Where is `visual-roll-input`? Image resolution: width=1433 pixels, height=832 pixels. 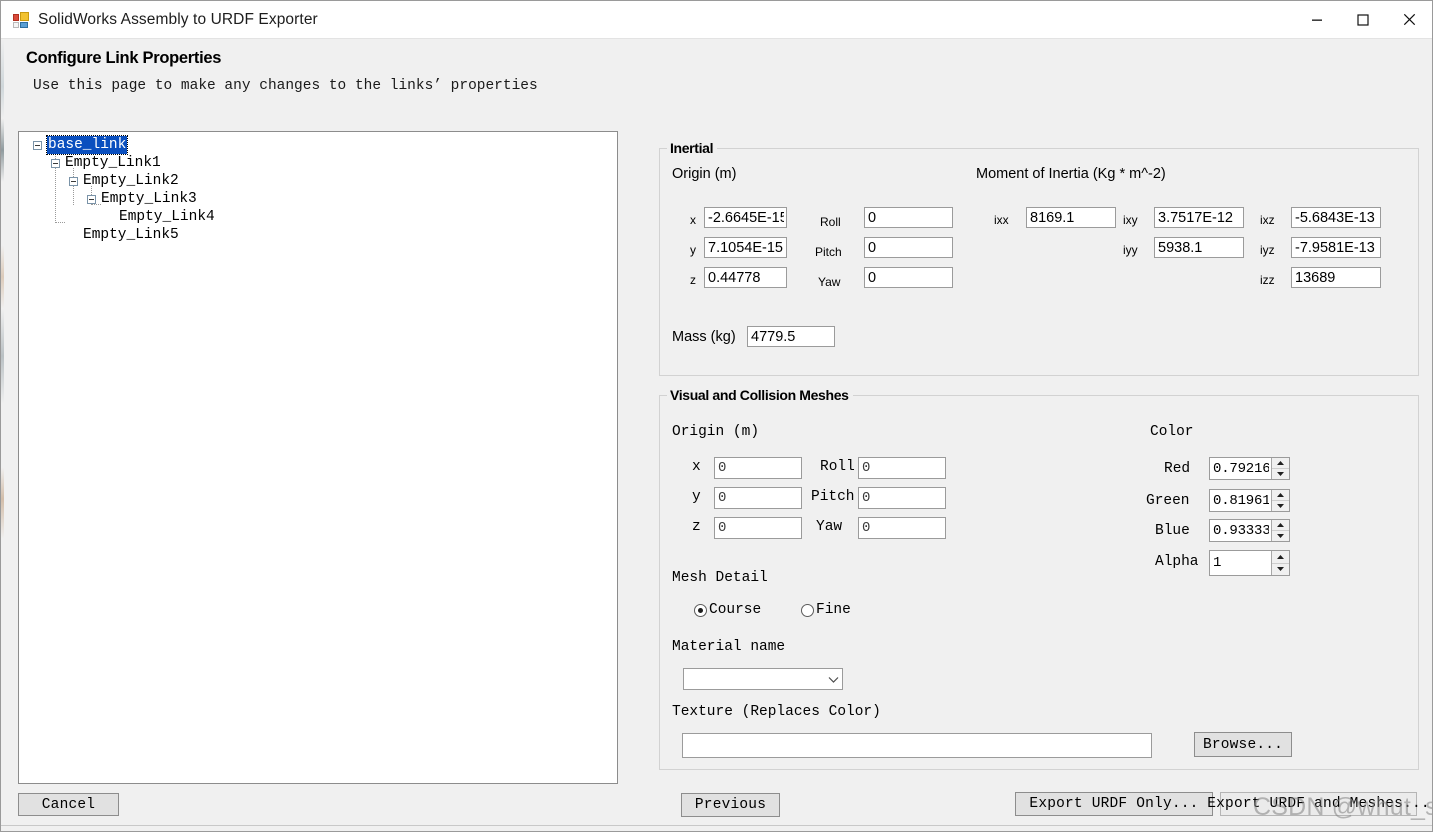
visual-roll-input is located at coordinates (902, 468).